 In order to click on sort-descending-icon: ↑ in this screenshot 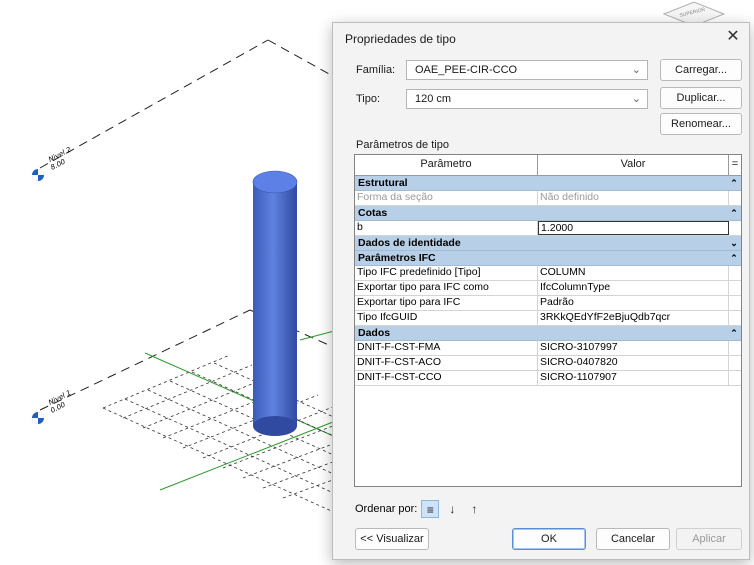, I will do `click(474, 509)`.